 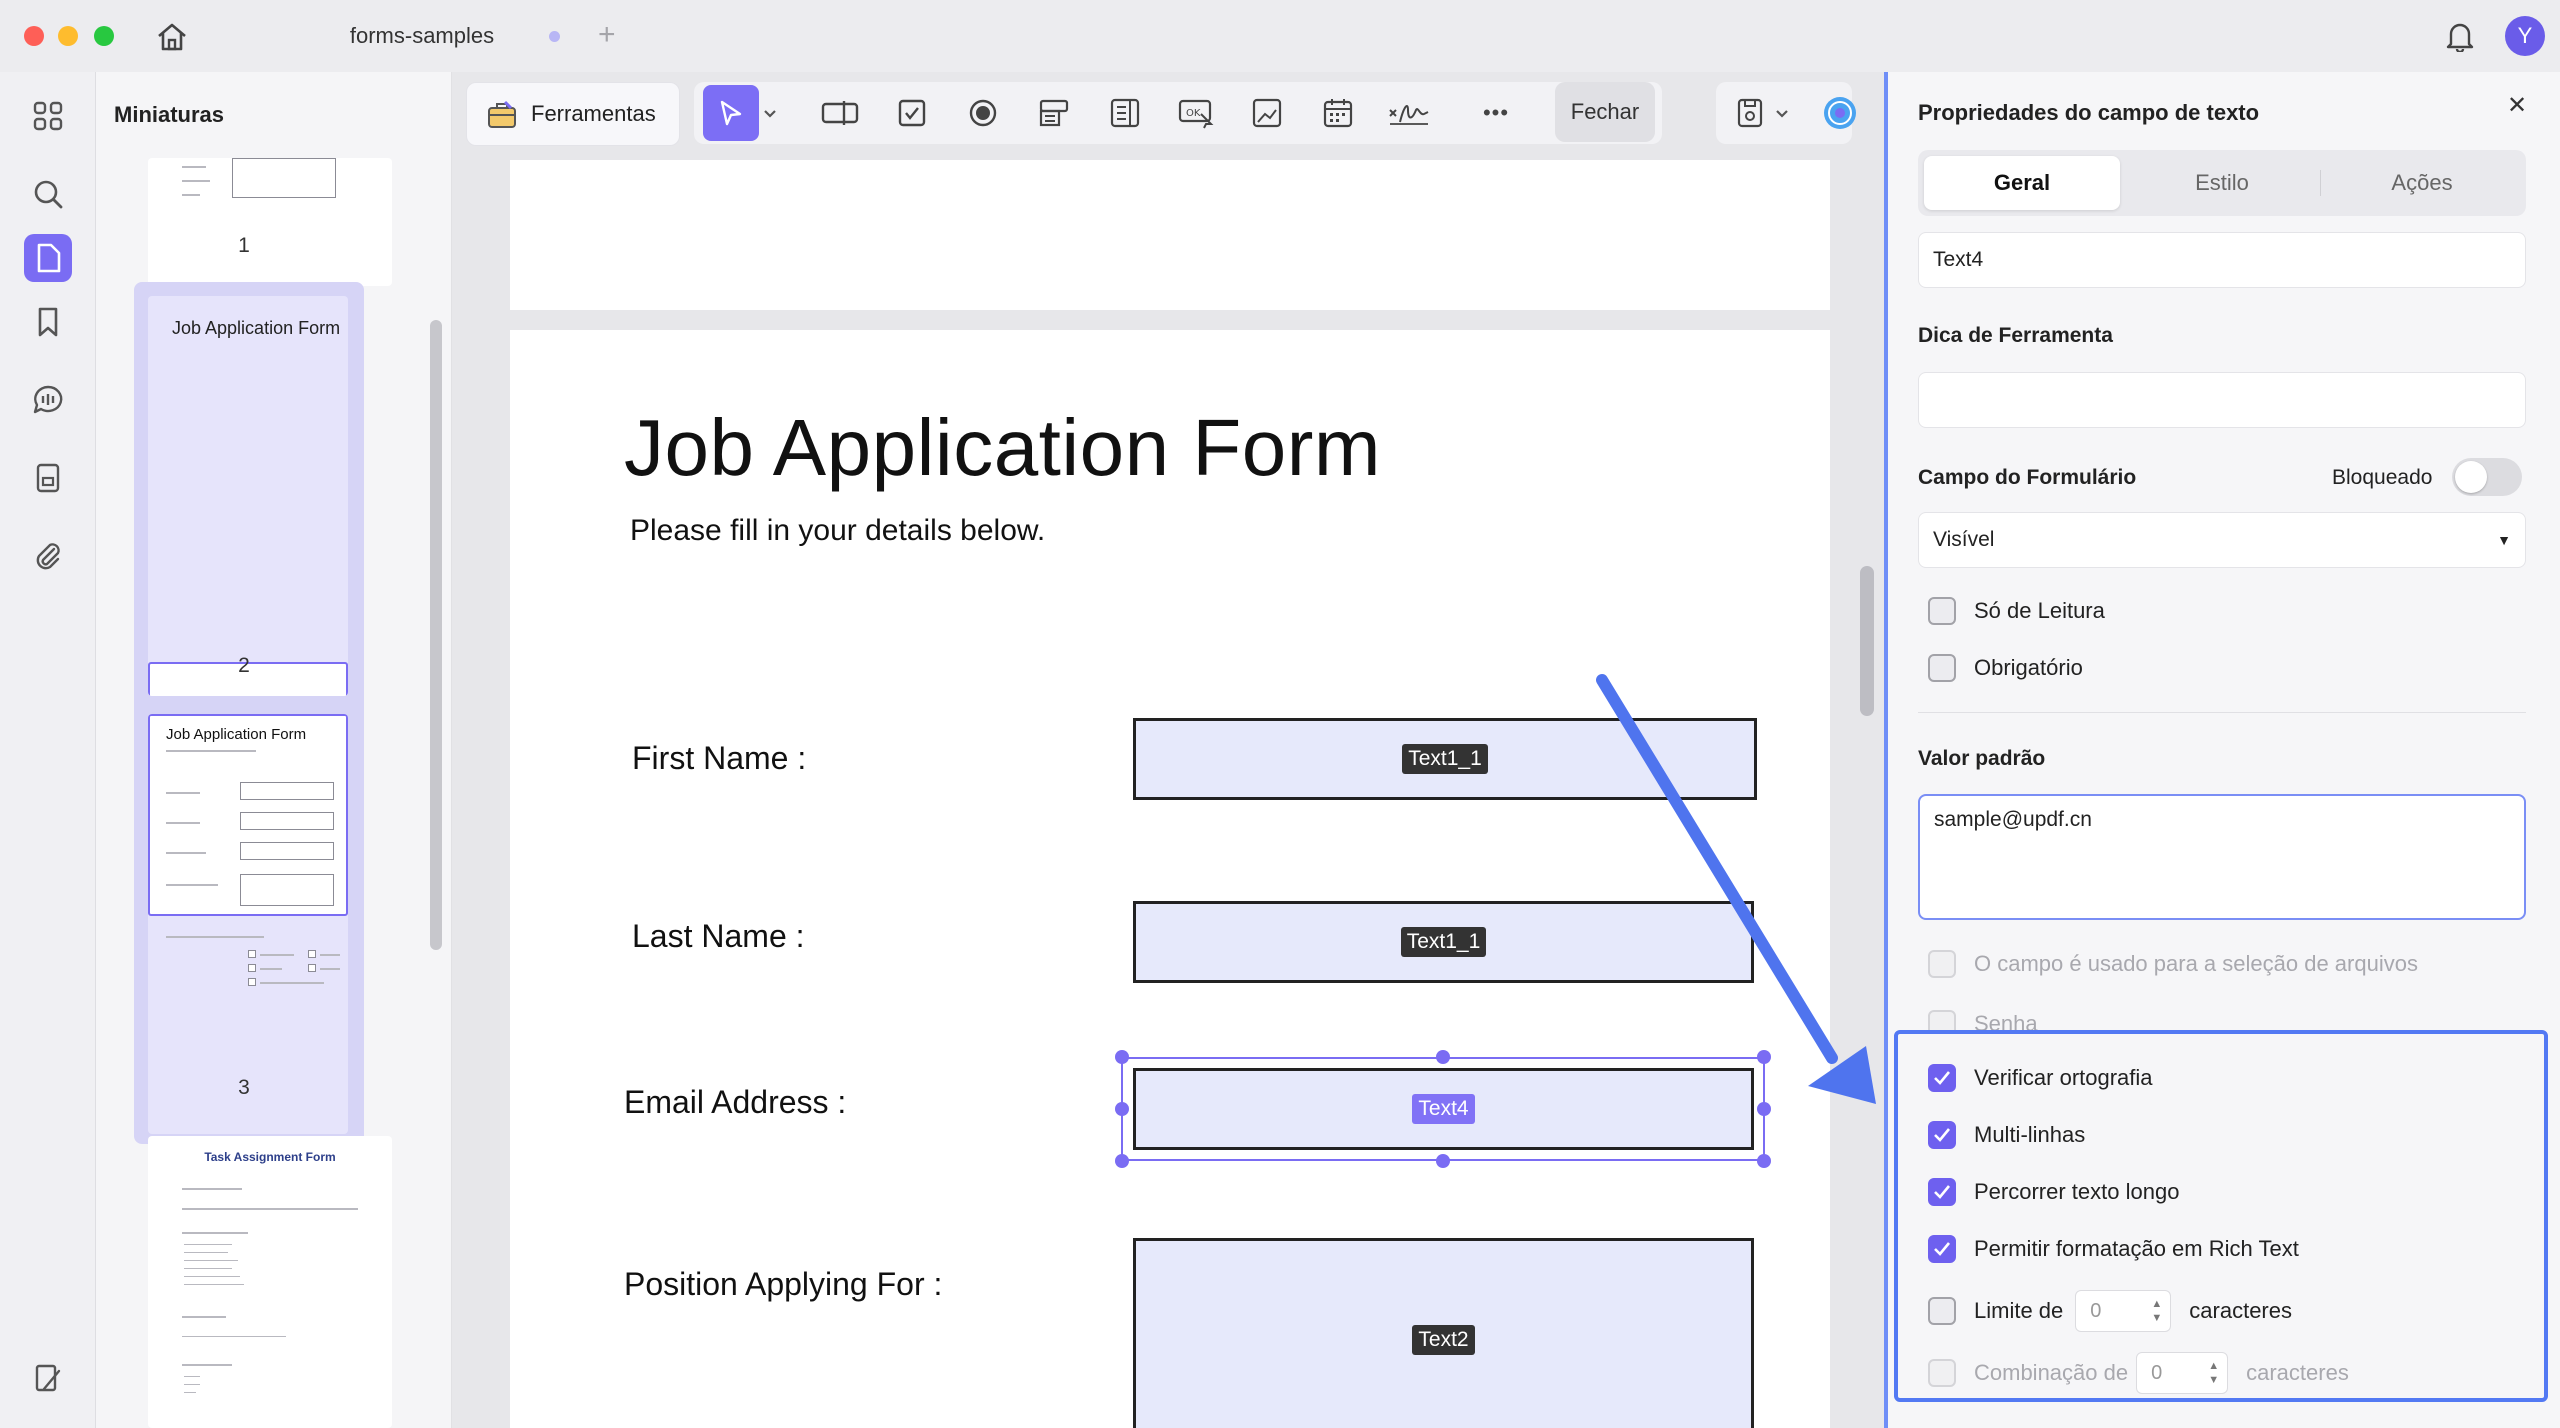 I want to click on list-box-tool-icon, so click(x=1125, y=113).